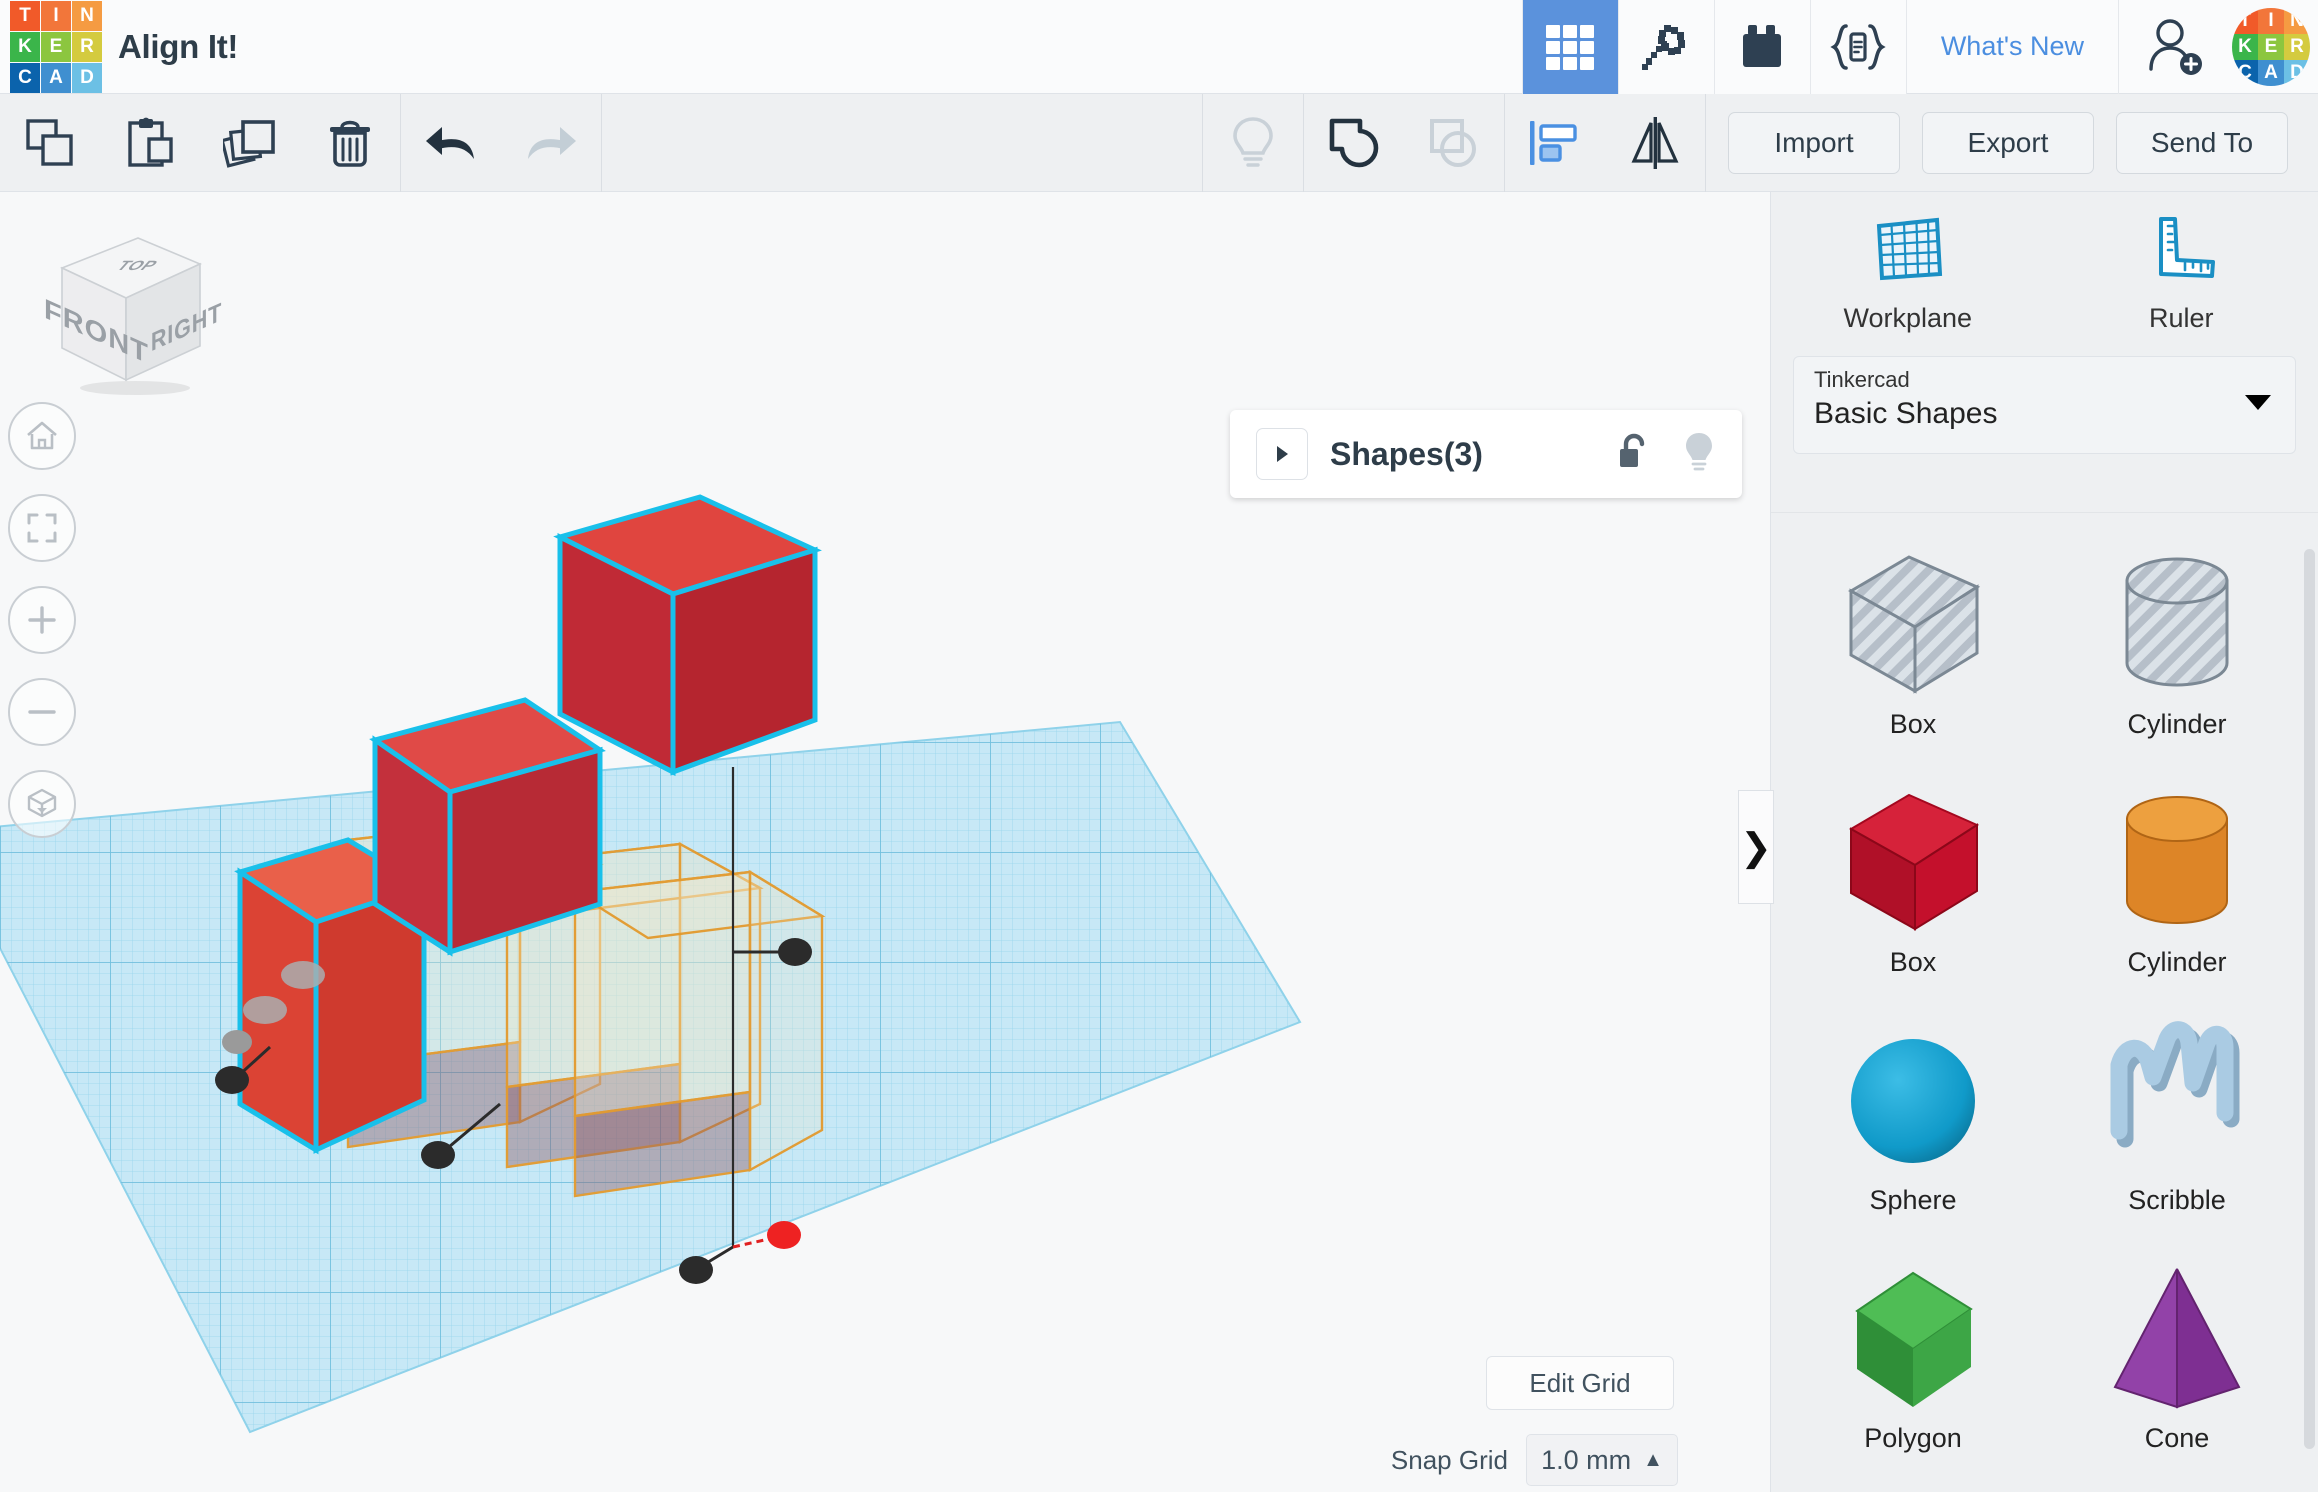 The image size is (2318, 1492). Describe the element at coordinates (2177, 623) in the screenshot. I see `cylinder-hole-icon` at that location.